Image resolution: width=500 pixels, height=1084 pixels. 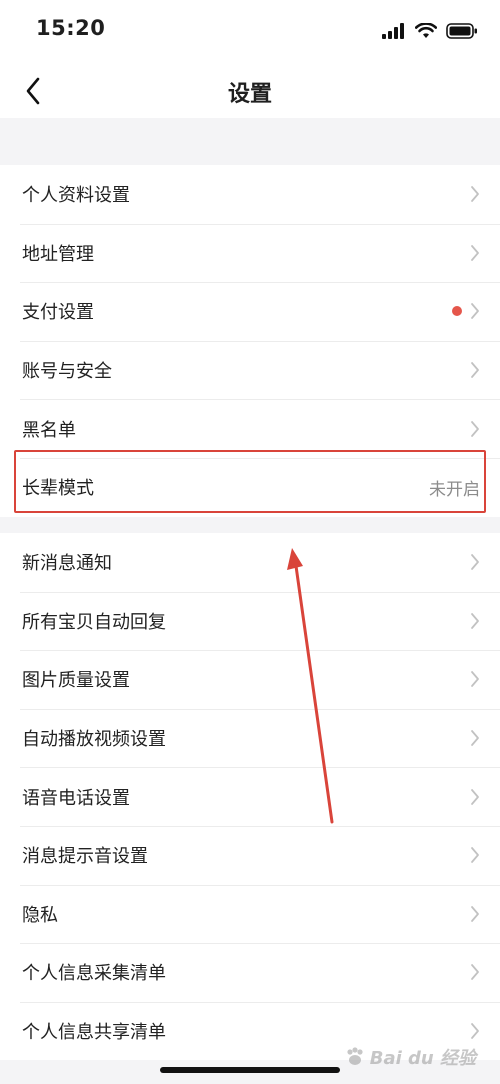 What do you see at coordinates (310, 686) in the screenshot?
I see `annotation-arrow` at bounding box center [310, 686].